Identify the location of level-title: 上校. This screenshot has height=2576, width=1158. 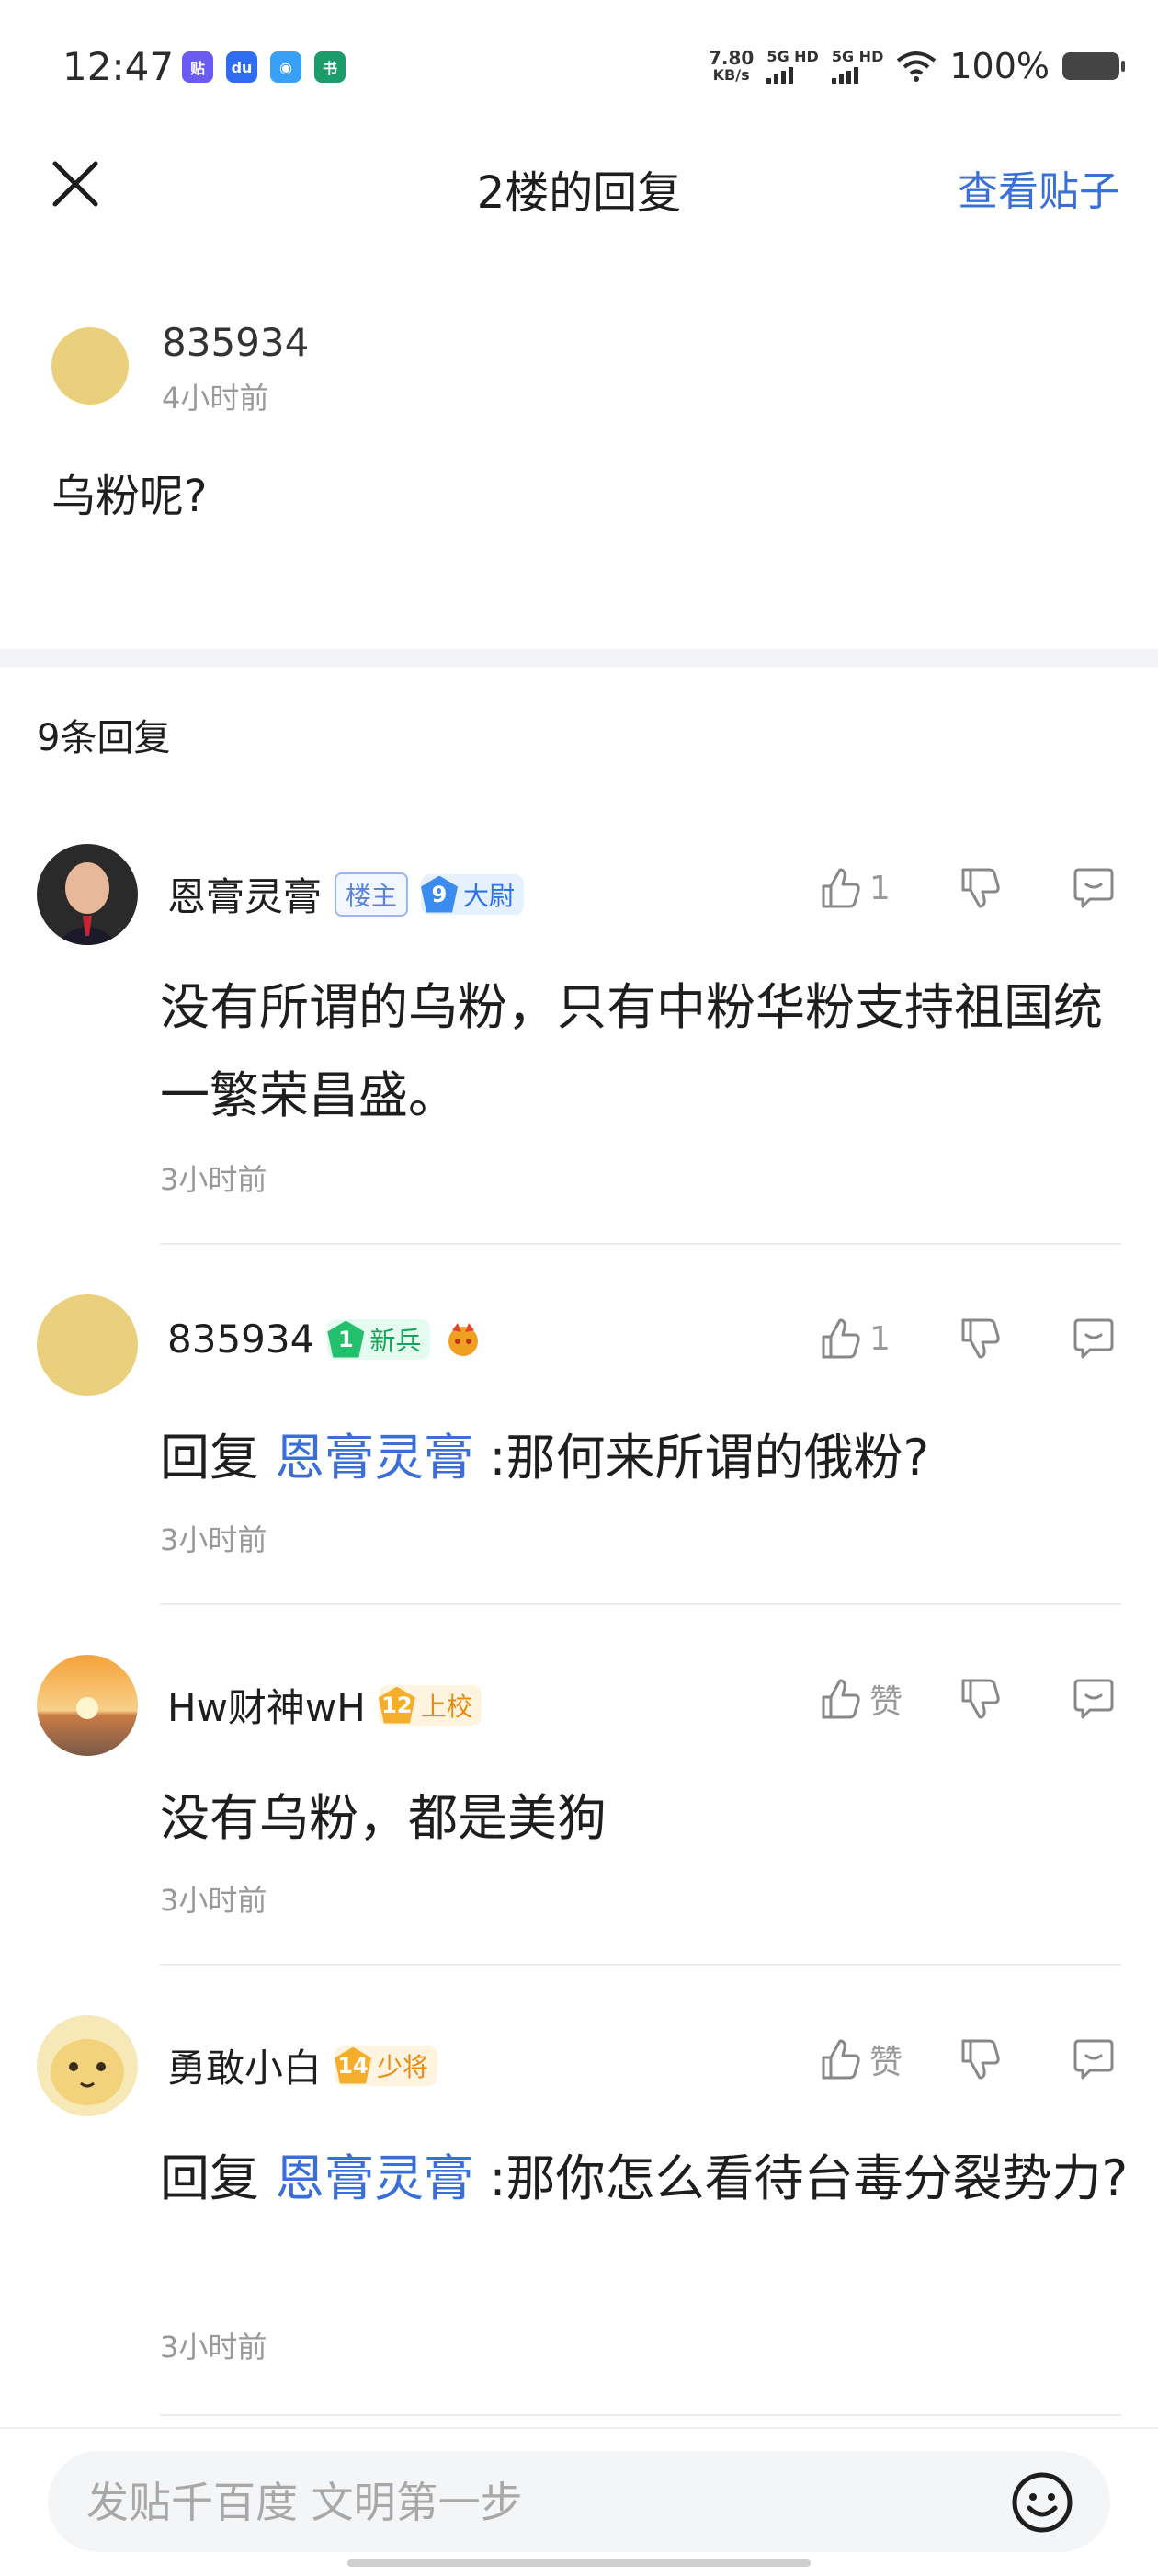
(446, 1706).